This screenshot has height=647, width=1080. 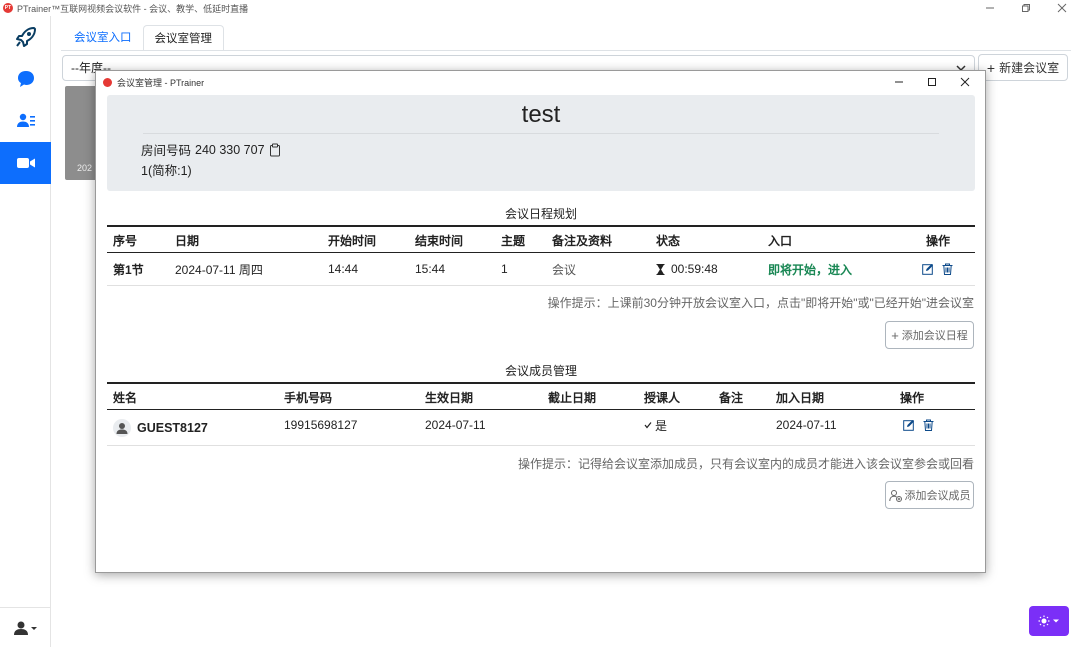 I want to click on app-title: PTrainer™互联网视频会议软件 - 会议、教学、低延时直播, so click(x=133, y=8).